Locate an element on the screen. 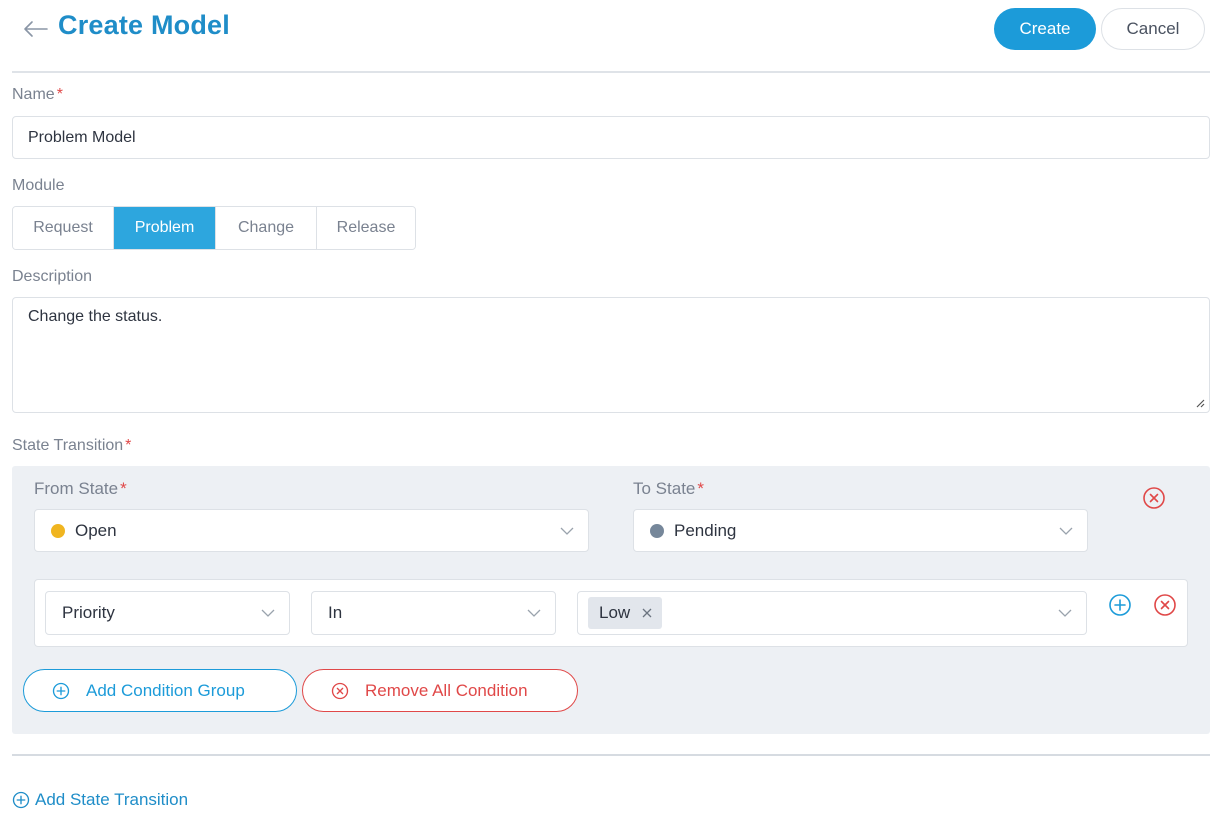 This screenshot has height=820, width=1232. add-condition-group-button: Add Condition Group is located at coordinates (160, 690).